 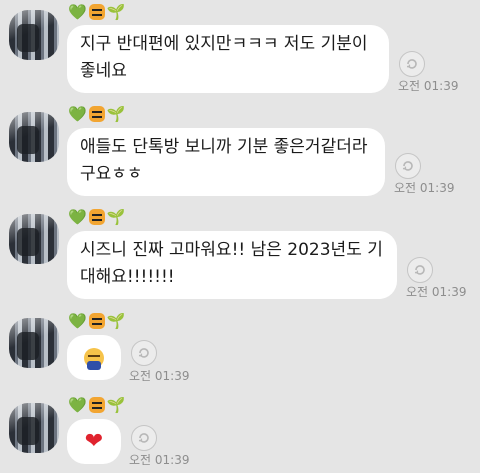 What do you see at coordinates (226, 162) in the screenshot?
I see `message-bubble: 애들도 단톡방 보니까 기분 좋은거같더라 구요ㅎㅎ` at bounding box center [226, 162].